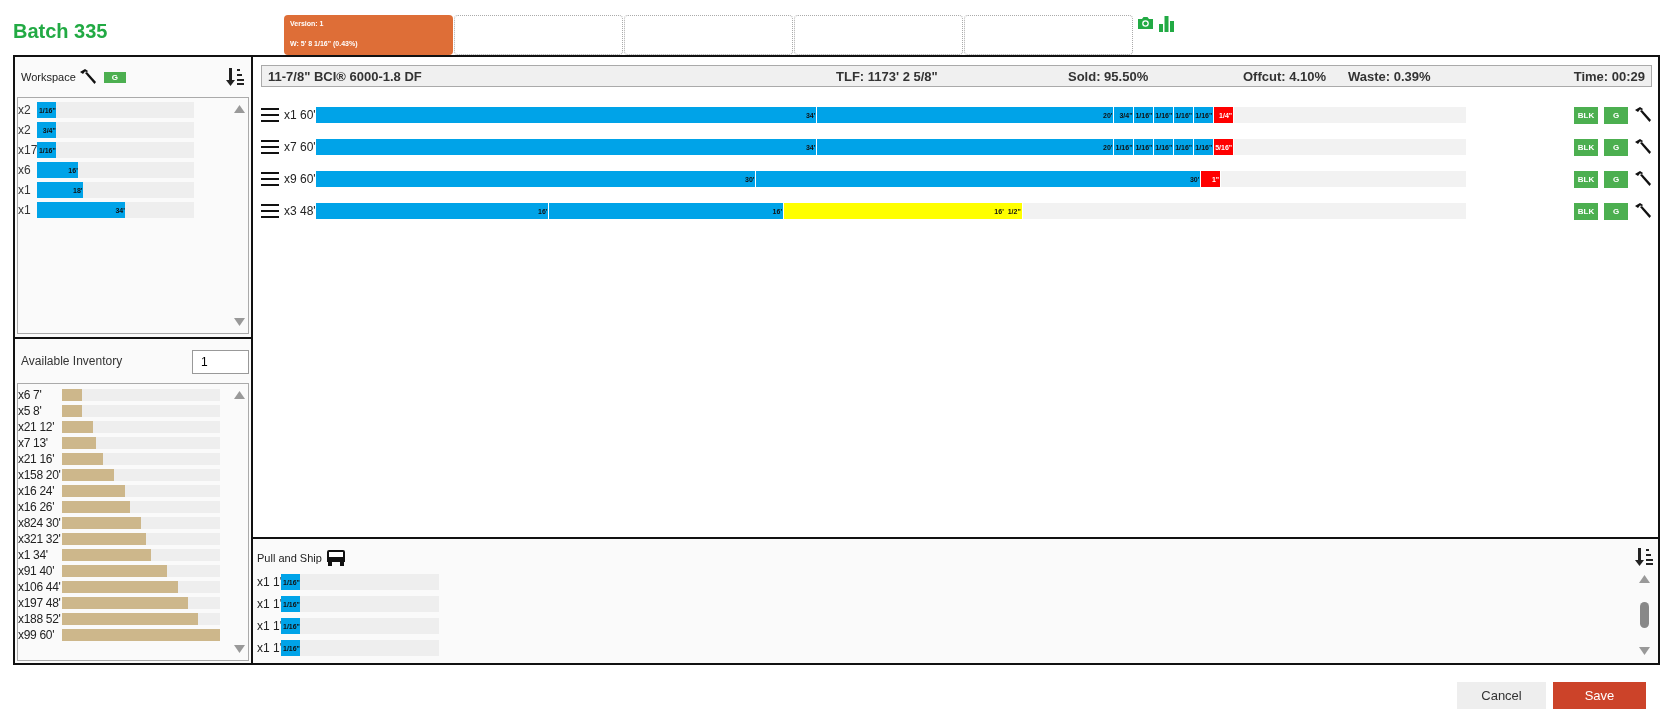 Image resolution: width=1670 pixels, height=717 pixels. Describe the element at coordinates (300, 115) in the screenshot. I see `stock-label: x1 60'` at that location.